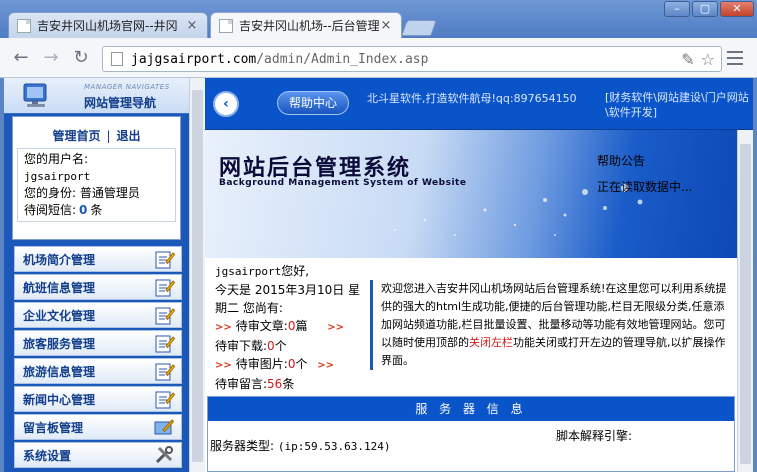 This screenshot has height=472, width=757. I want to click on top-note: 北斗星软件,打造软件航母!qq:897654150, so click(472, 98).